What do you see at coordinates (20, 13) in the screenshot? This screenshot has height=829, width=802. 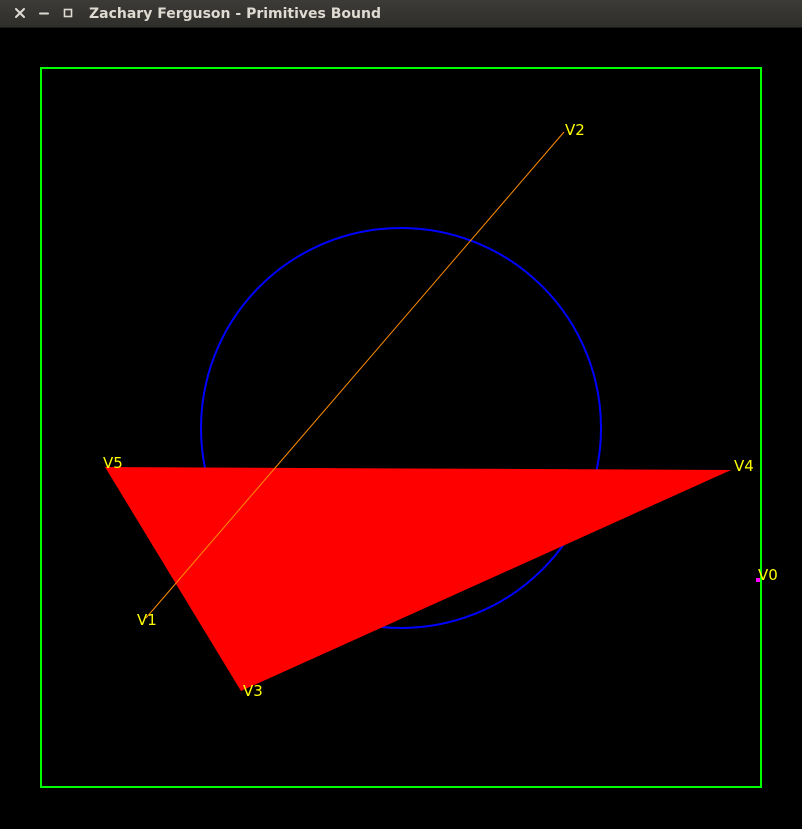 I see `close-icon` at bounding box center [20, 13].